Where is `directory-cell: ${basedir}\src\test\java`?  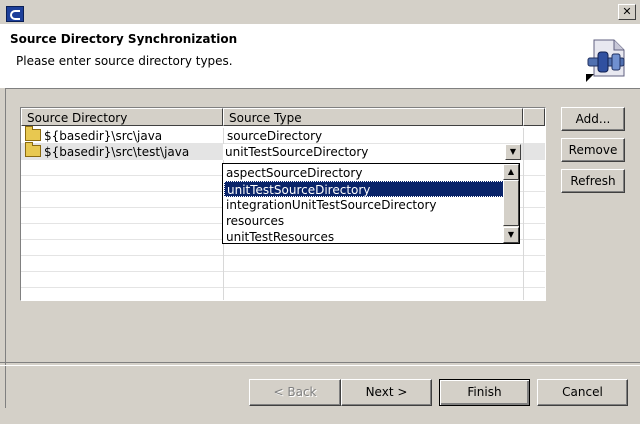 directory-cell: ${basedir}\src\test\java is located at coordinates (107, 151).